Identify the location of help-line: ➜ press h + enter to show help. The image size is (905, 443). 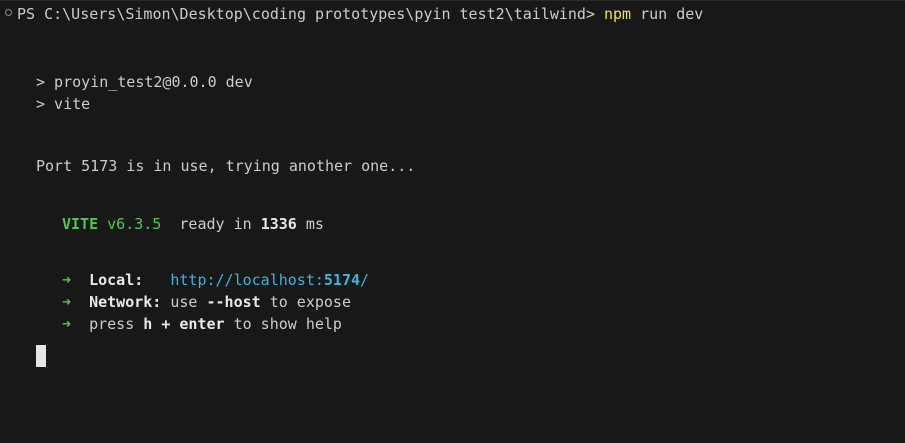
(202, 324).